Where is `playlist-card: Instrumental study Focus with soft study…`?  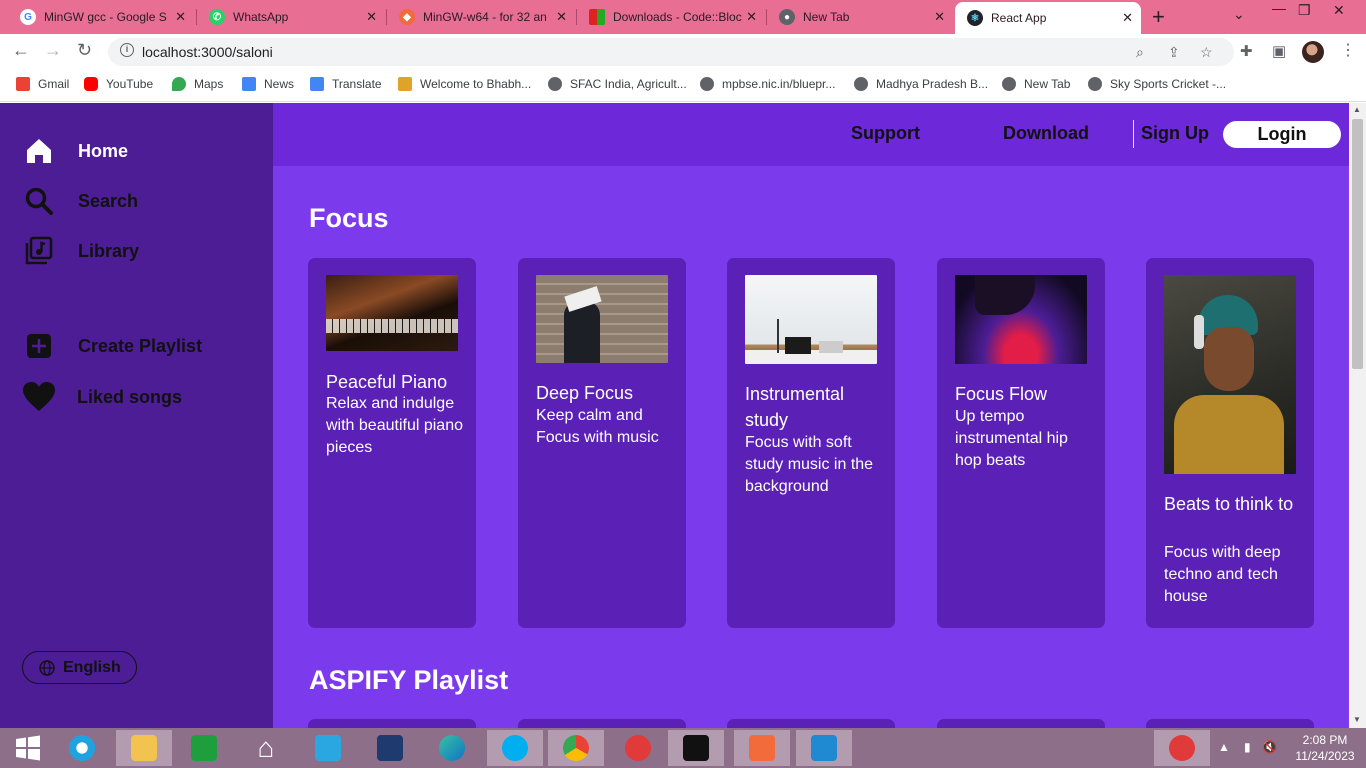
playlist-card: Instrumental study Focus with soft study… is located at coordinates (811, 443).